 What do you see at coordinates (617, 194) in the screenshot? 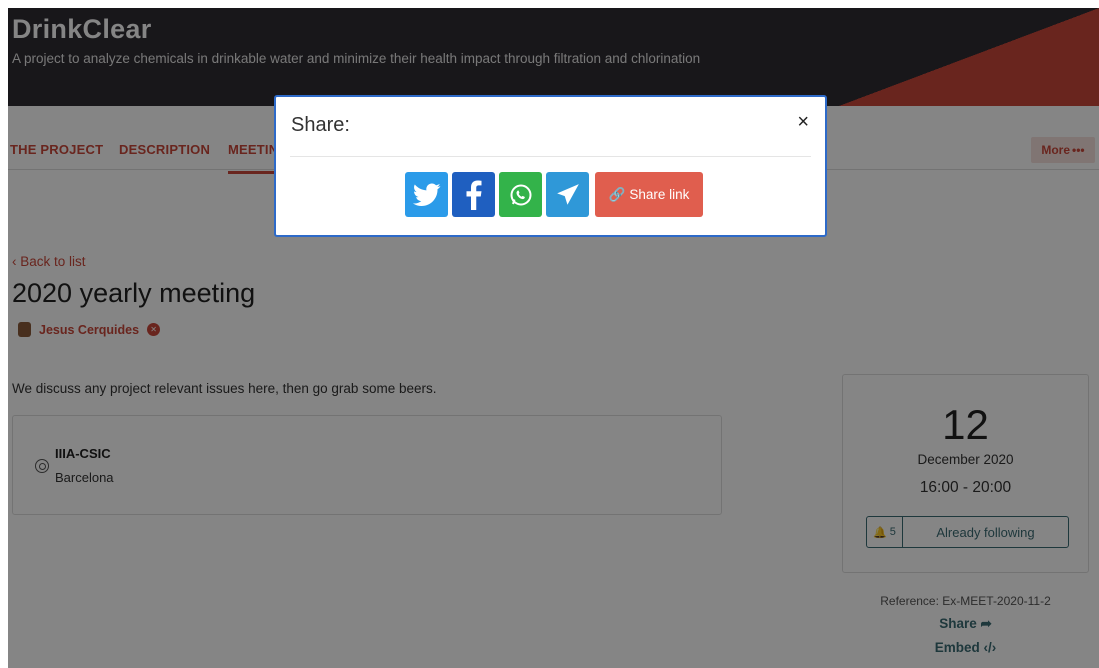
I see `link-icon: 🔗` at bounding box center [617, 194].